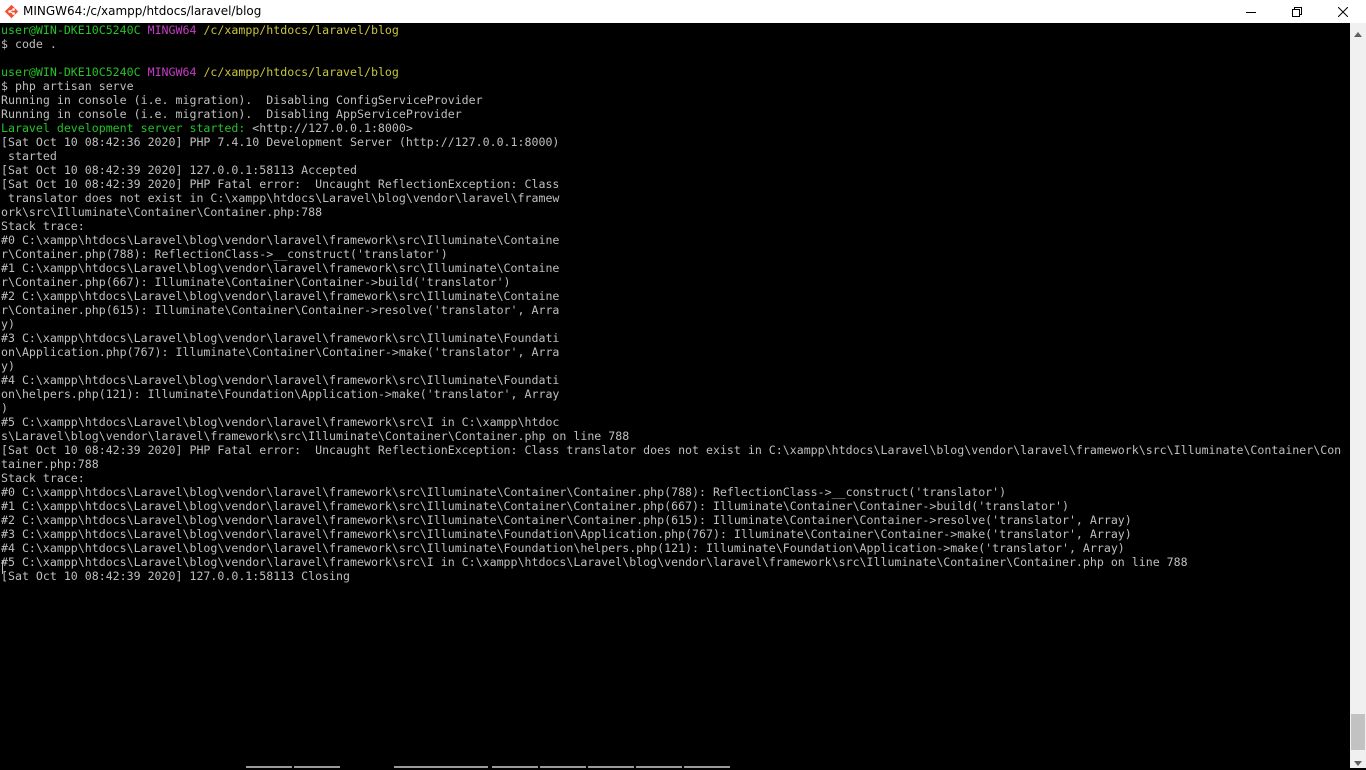  Describe the element at coordinates (1358, 395) in the screenshot. I see `vertical-scrollbar` at that location.